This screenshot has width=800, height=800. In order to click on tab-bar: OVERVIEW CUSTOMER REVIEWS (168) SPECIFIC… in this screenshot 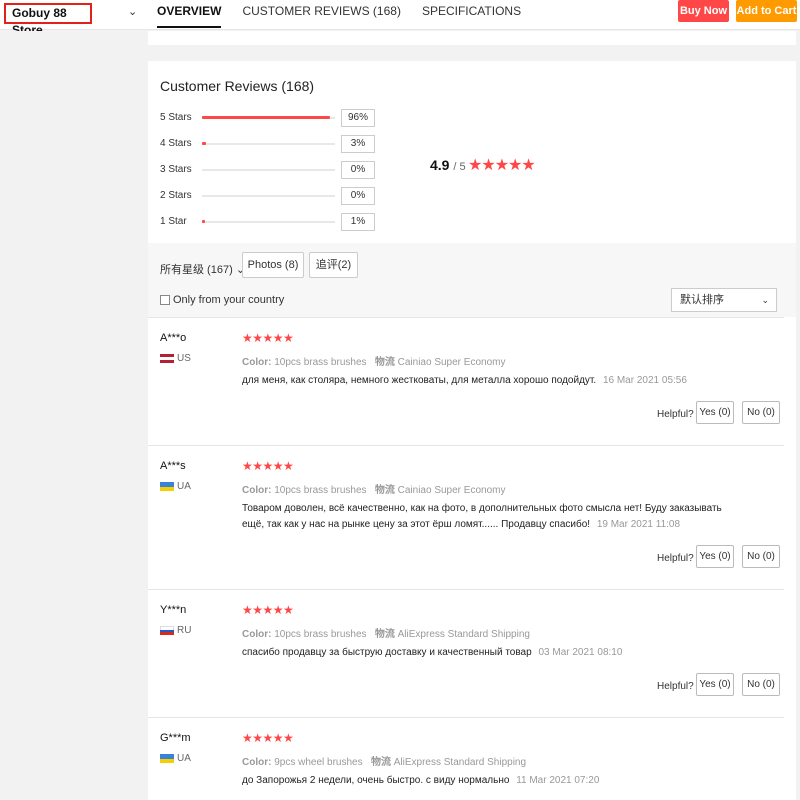, I will do `click(339, 15)`.